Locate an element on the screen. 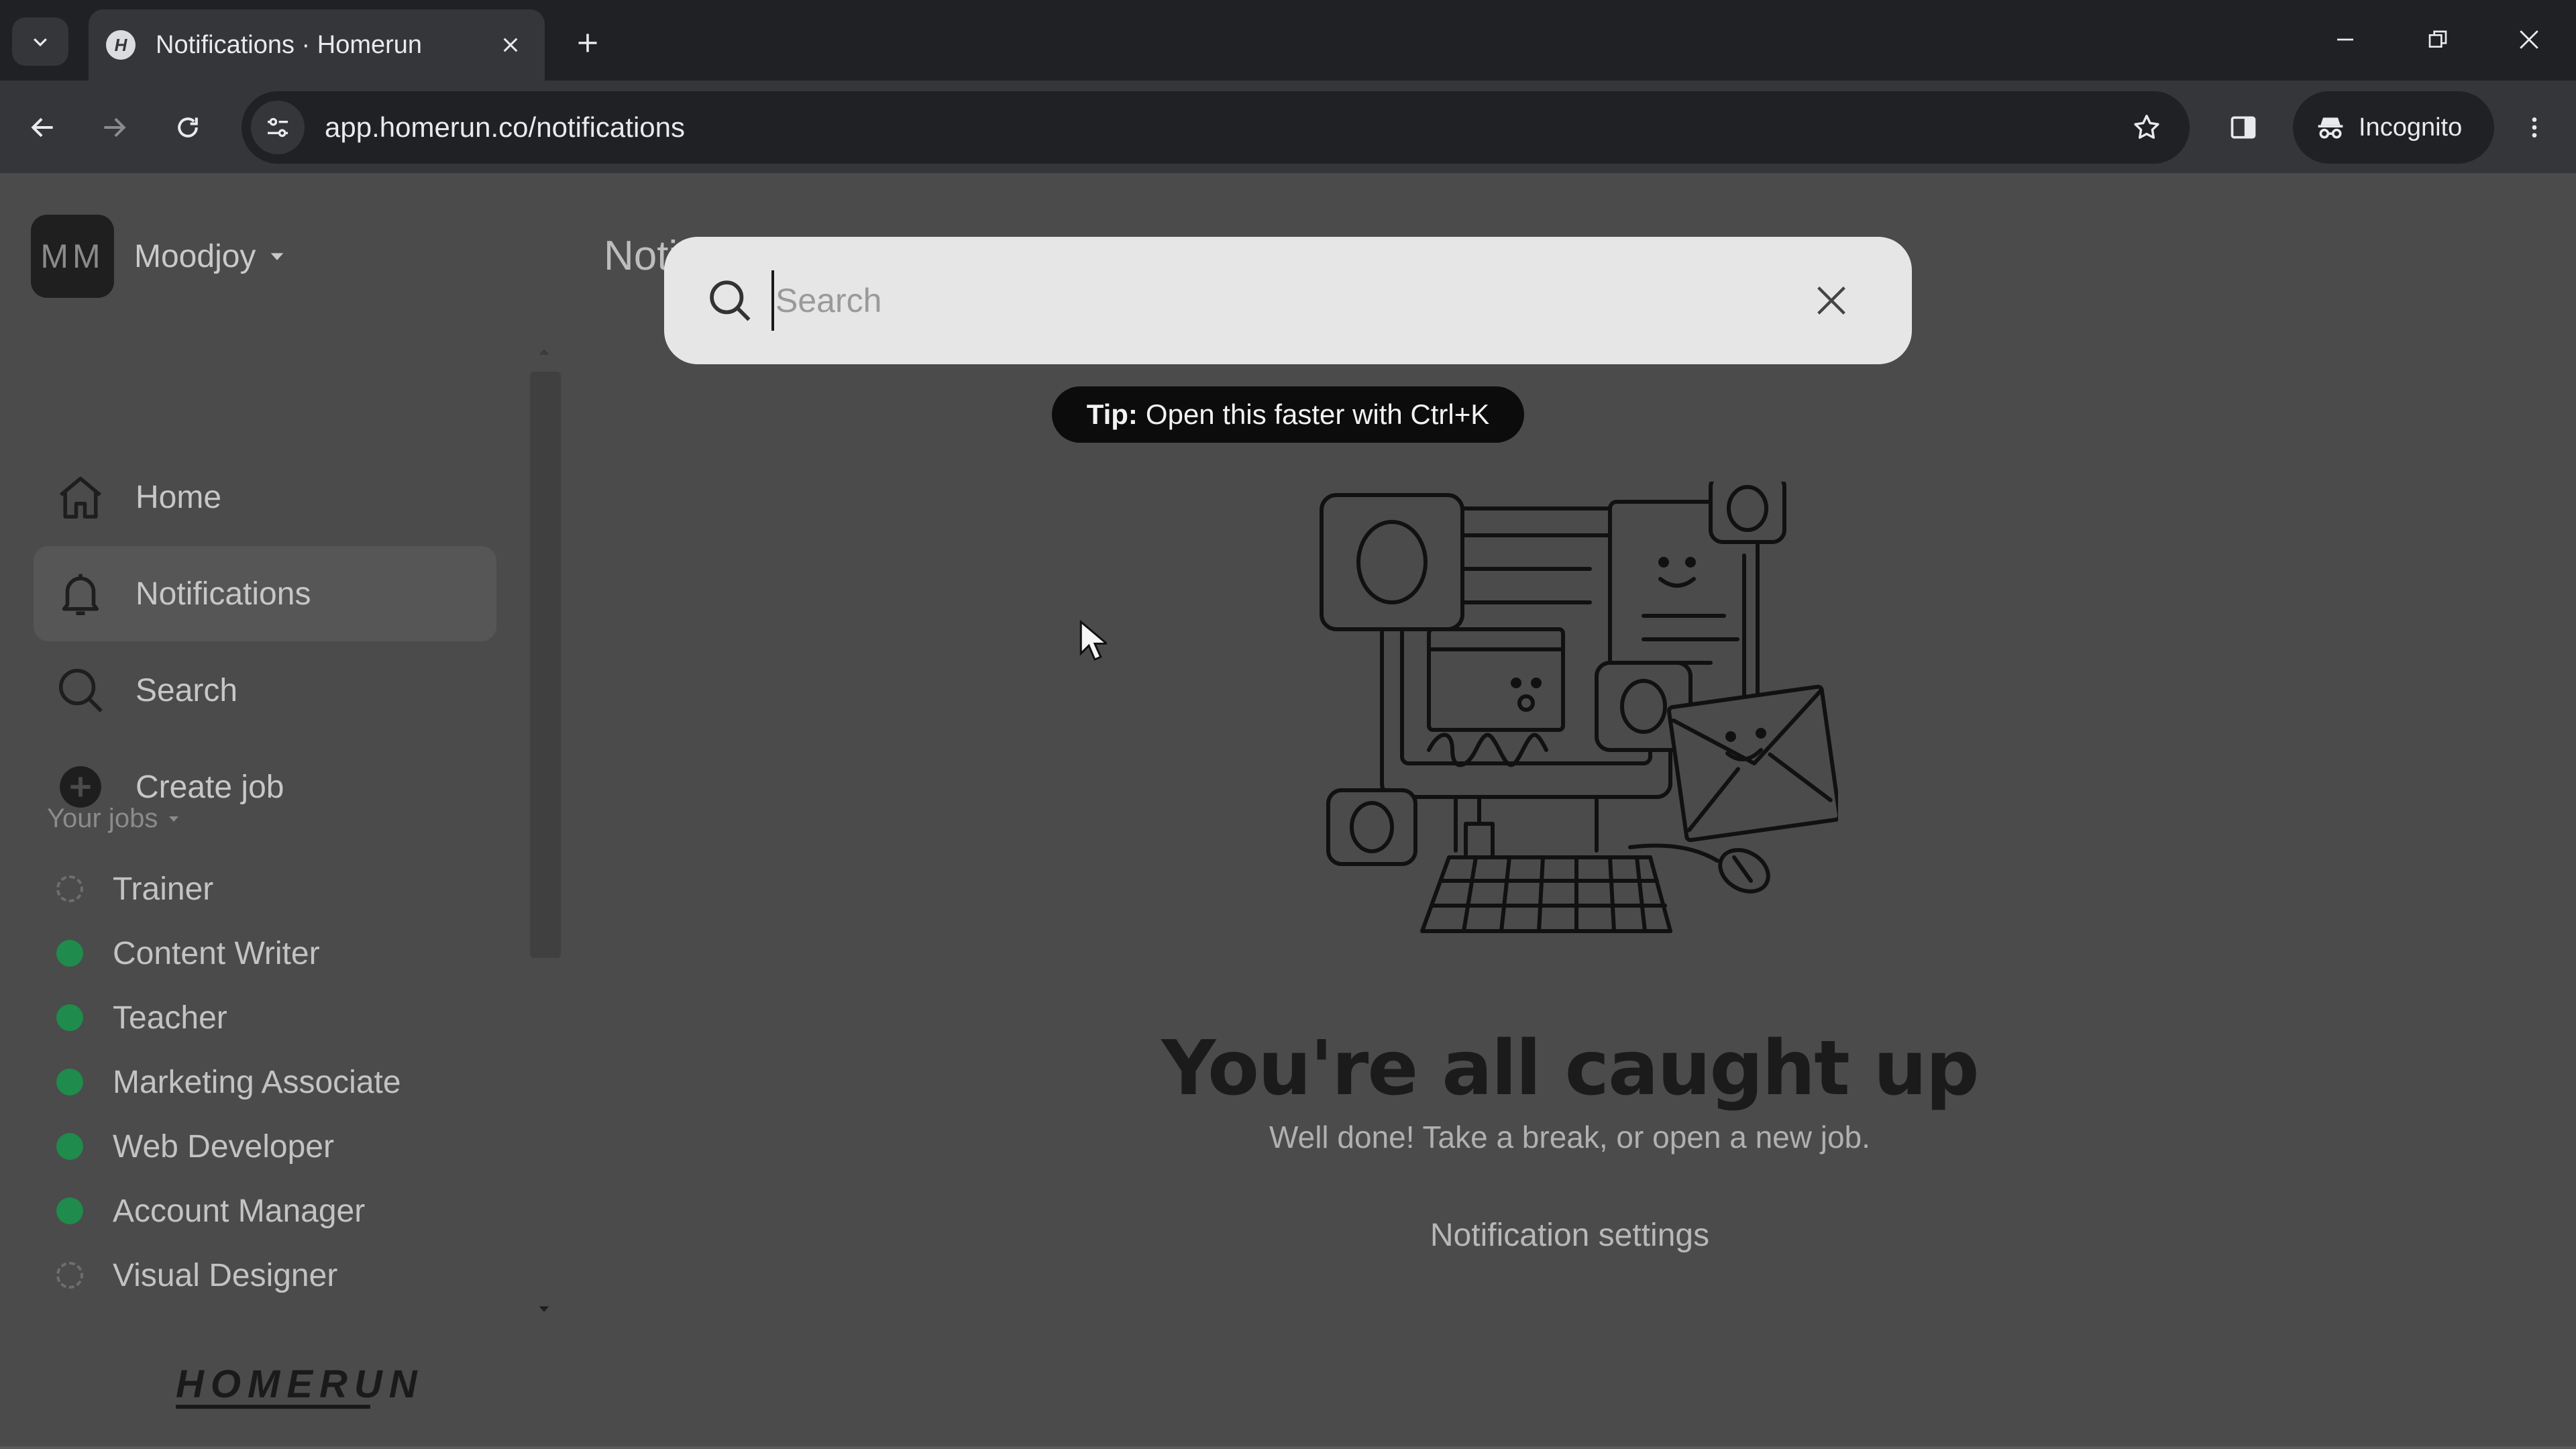 Image resolution: width=2576 pixels, height=1449 pixels. reload-button is located at coordinates (188, 127).